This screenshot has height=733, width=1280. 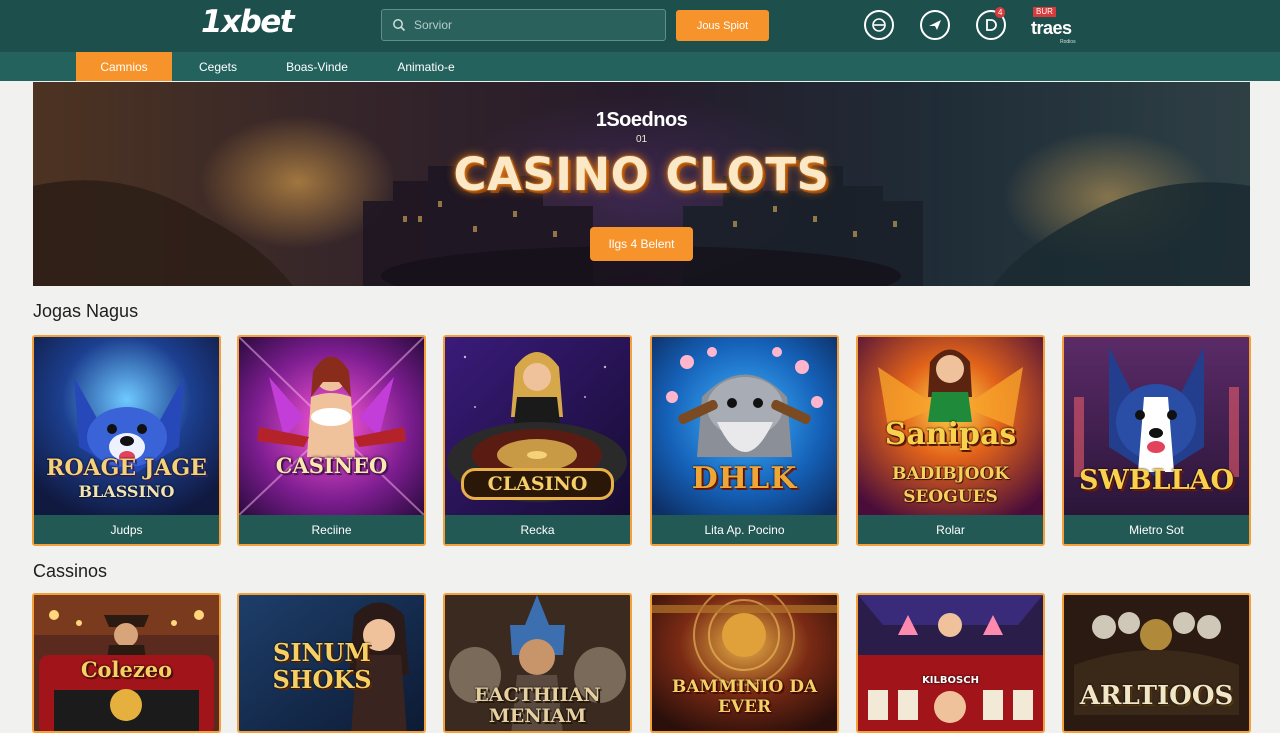 I want to click on casino-thumbnail: ARLTIOOS, so click(x=1156, y=663).